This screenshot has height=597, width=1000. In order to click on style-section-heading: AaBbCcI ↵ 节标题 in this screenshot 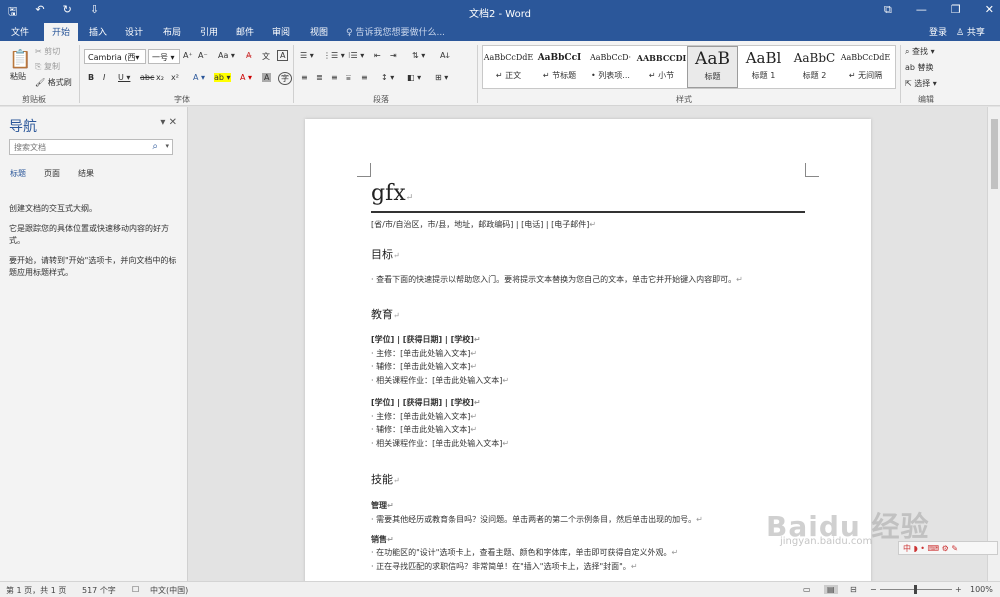, I will do `click(559, 67)`.